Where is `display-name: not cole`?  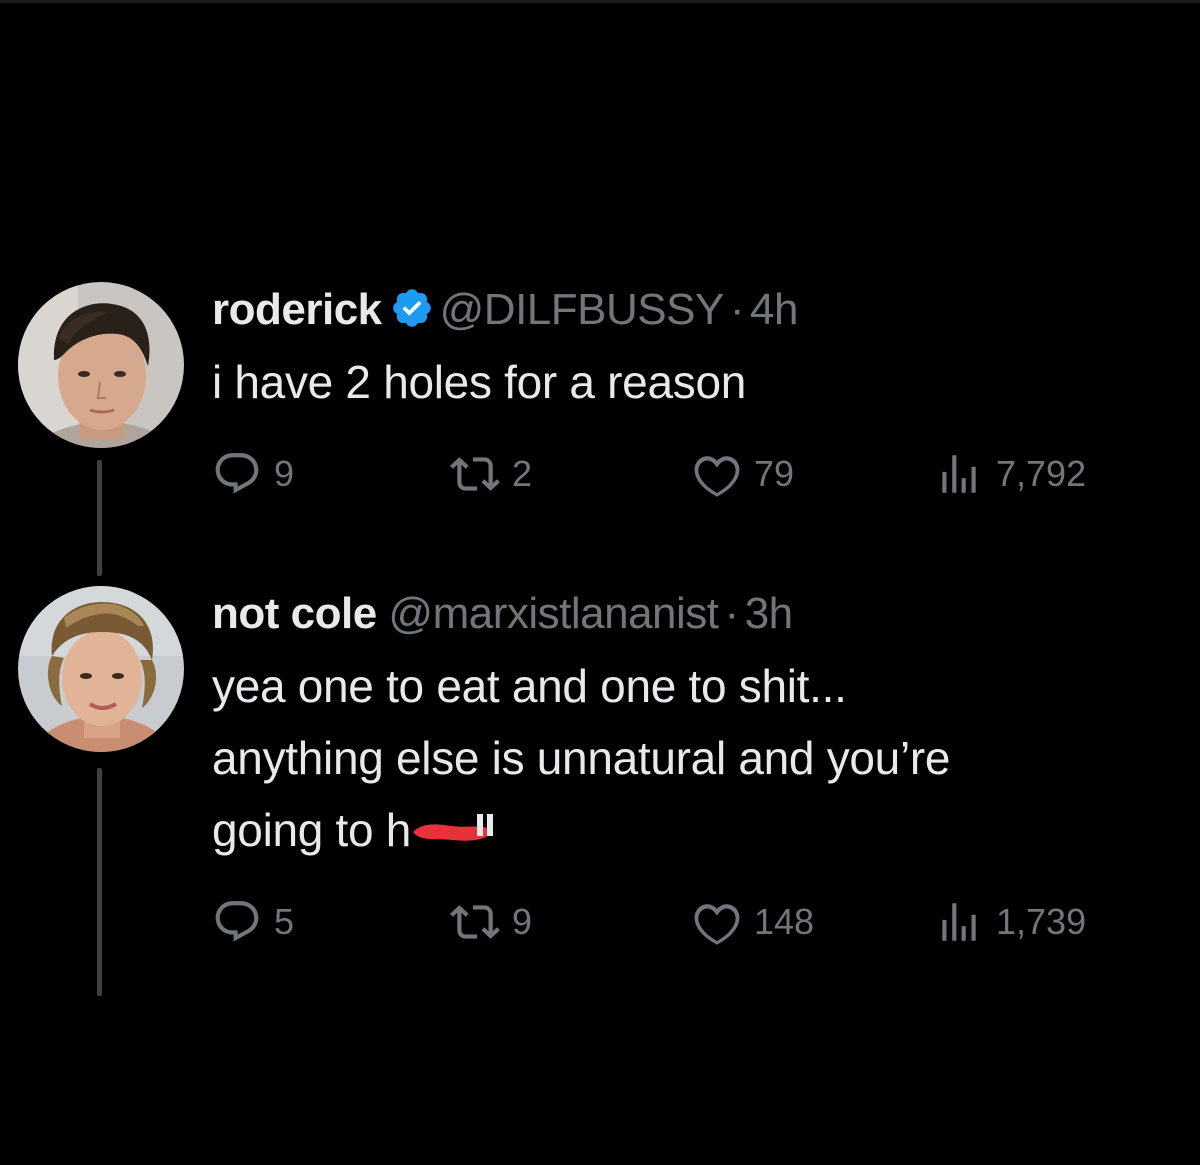 display-name: not cole is located at coordinates (294, 613).